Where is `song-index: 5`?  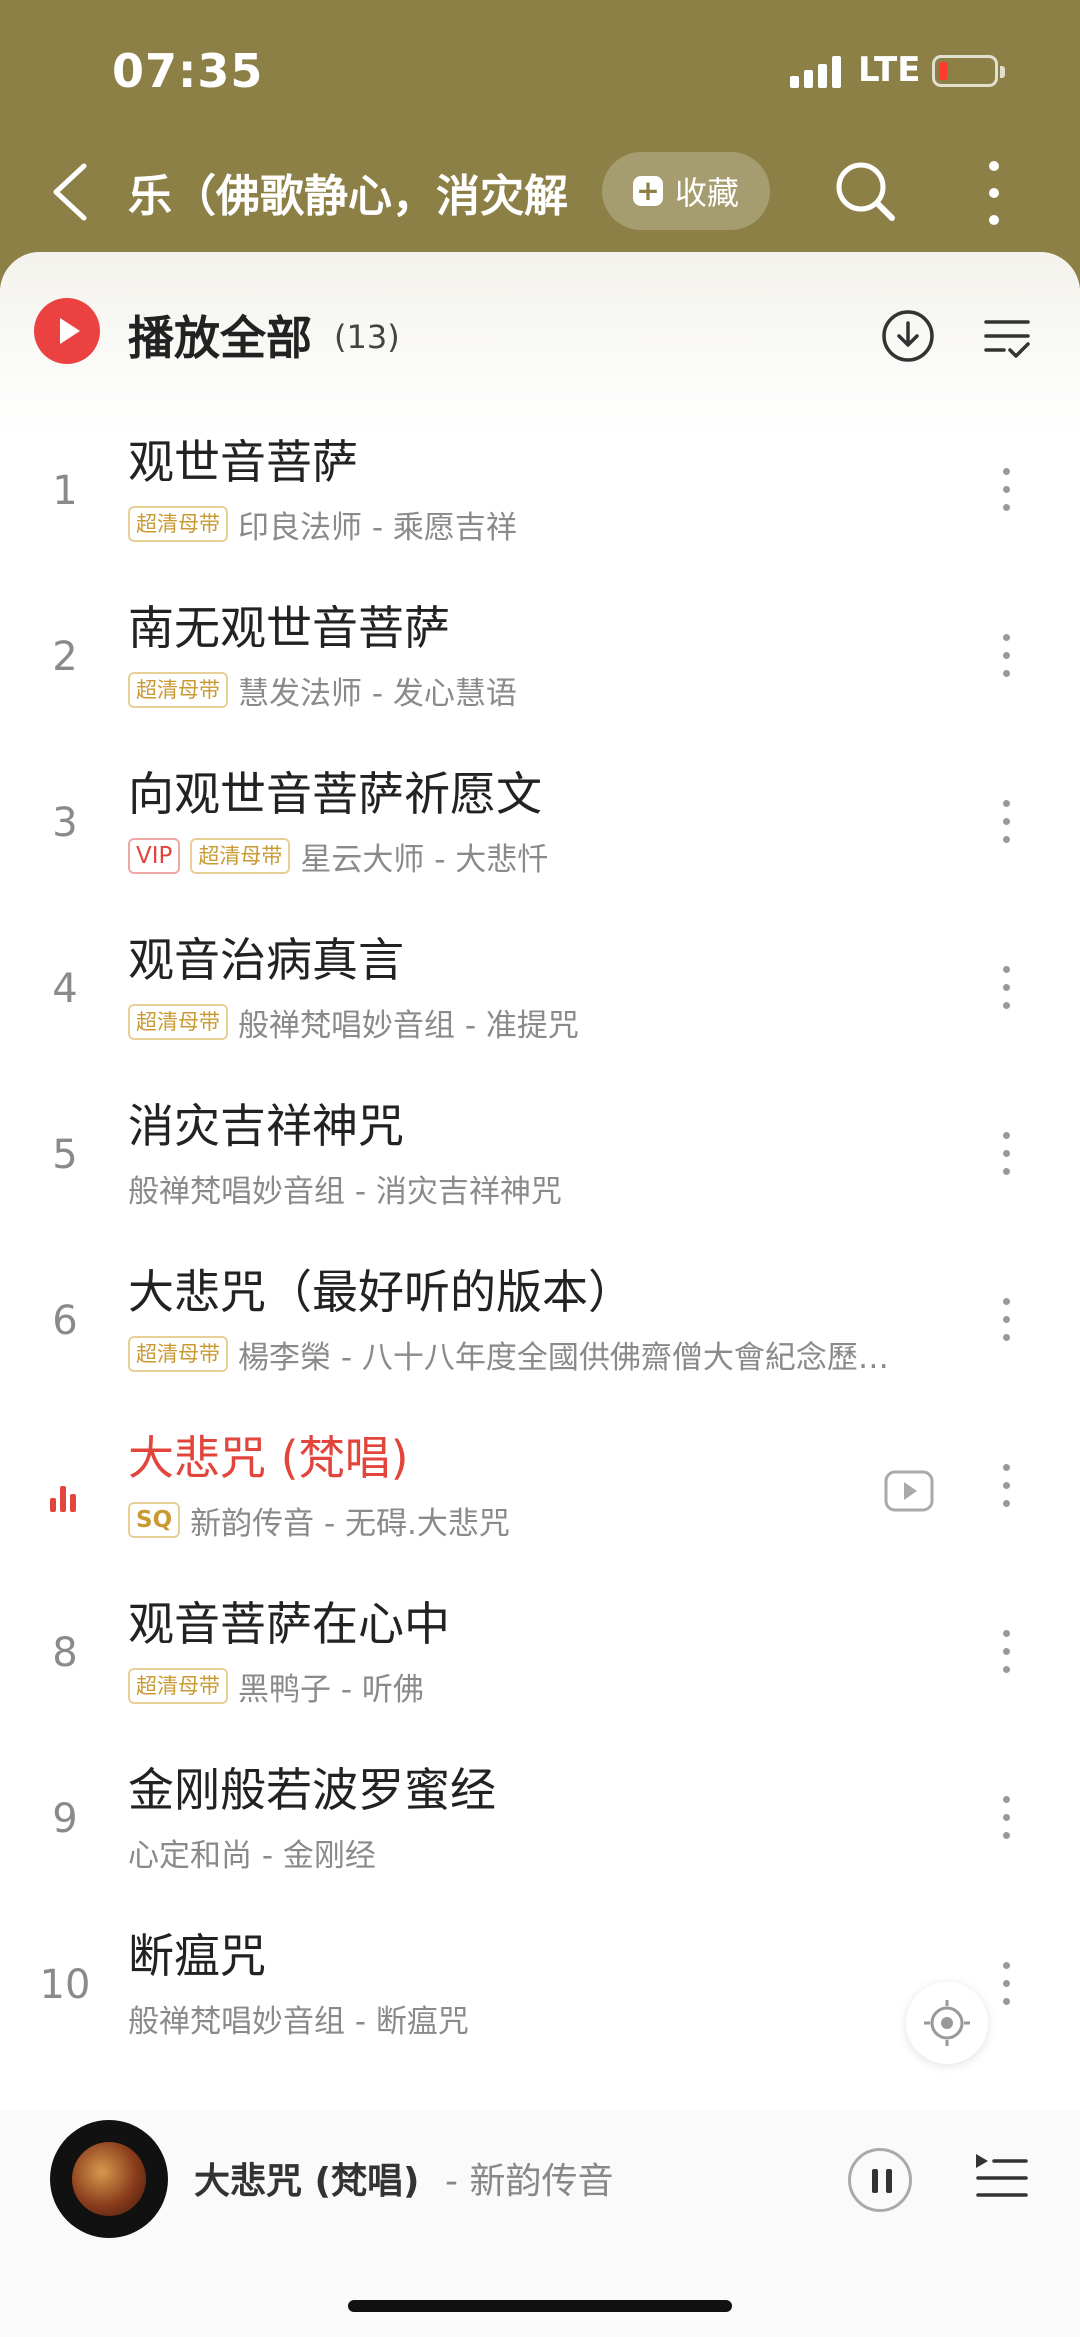
song-index: 5 is located at coordinates (65, 1155).